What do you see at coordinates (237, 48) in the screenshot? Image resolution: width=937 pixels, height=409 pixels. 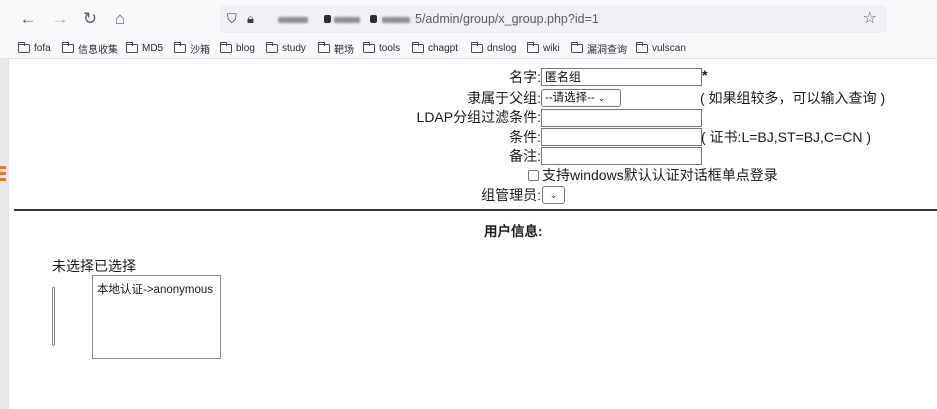 I see `bookmark-folder: blog` at bounding box center [237, 48].